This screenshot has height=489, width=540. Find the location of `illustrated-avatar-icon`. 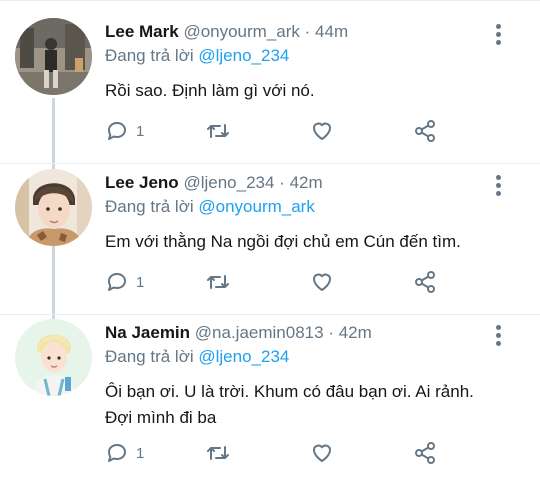

illustrated-avatar-icon is located at coordinates (53, 357).